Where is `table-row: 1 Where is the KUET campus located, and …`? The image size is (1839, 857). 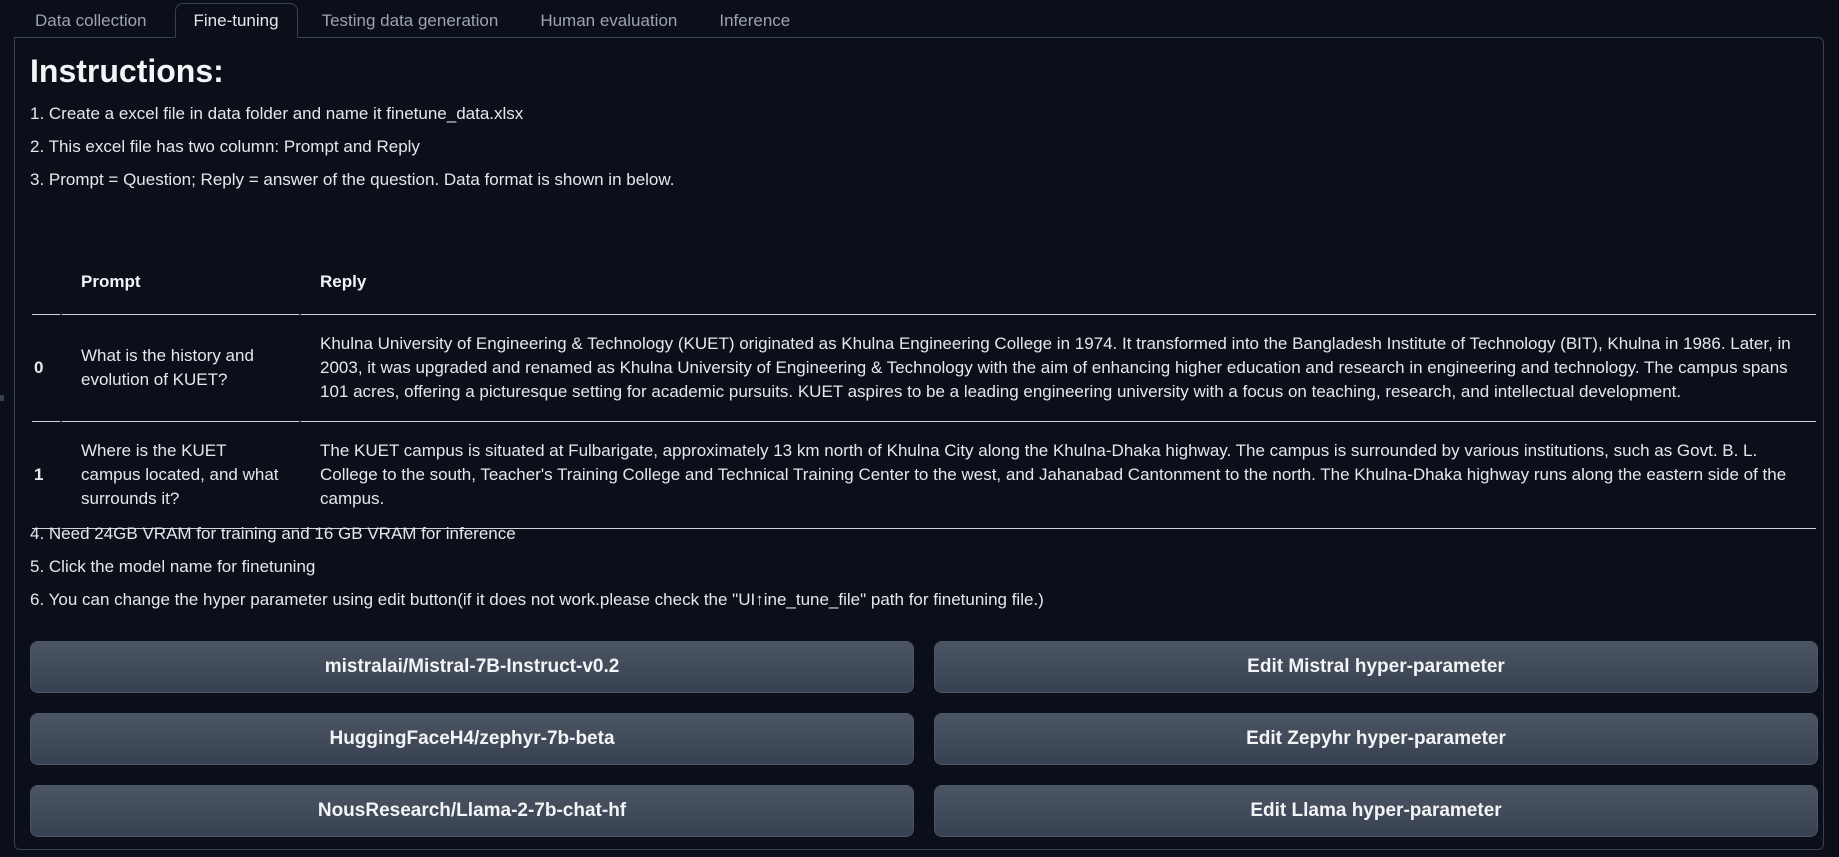 table-row: 1 Where is the KUET campus located, and … is located at coordinates (924, 475).